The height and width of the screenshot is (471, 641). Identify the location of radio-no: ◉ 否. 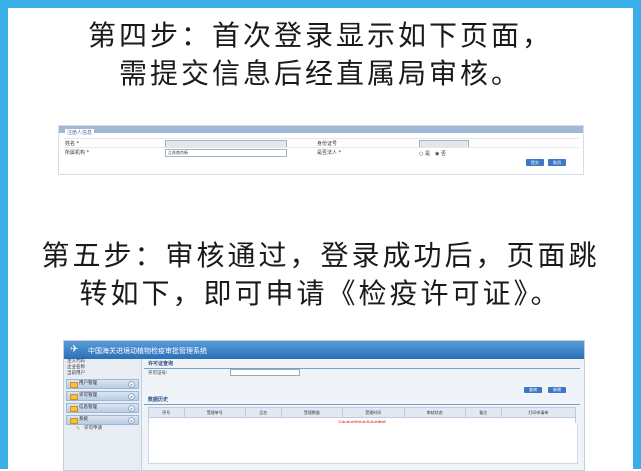
(440, 153).